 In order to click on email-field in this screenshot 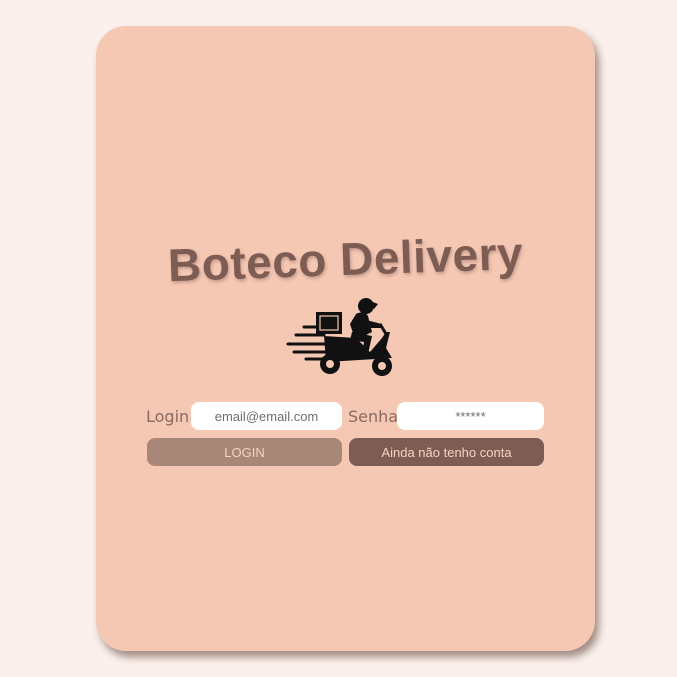, I will do `click(266, 416)`.